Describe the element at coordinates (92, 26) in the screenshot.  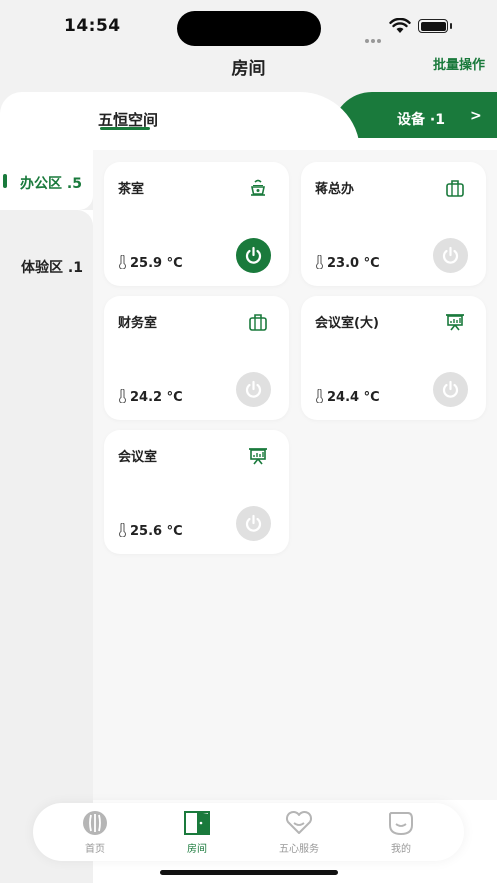
I see `status-time: 14:54` at that location.